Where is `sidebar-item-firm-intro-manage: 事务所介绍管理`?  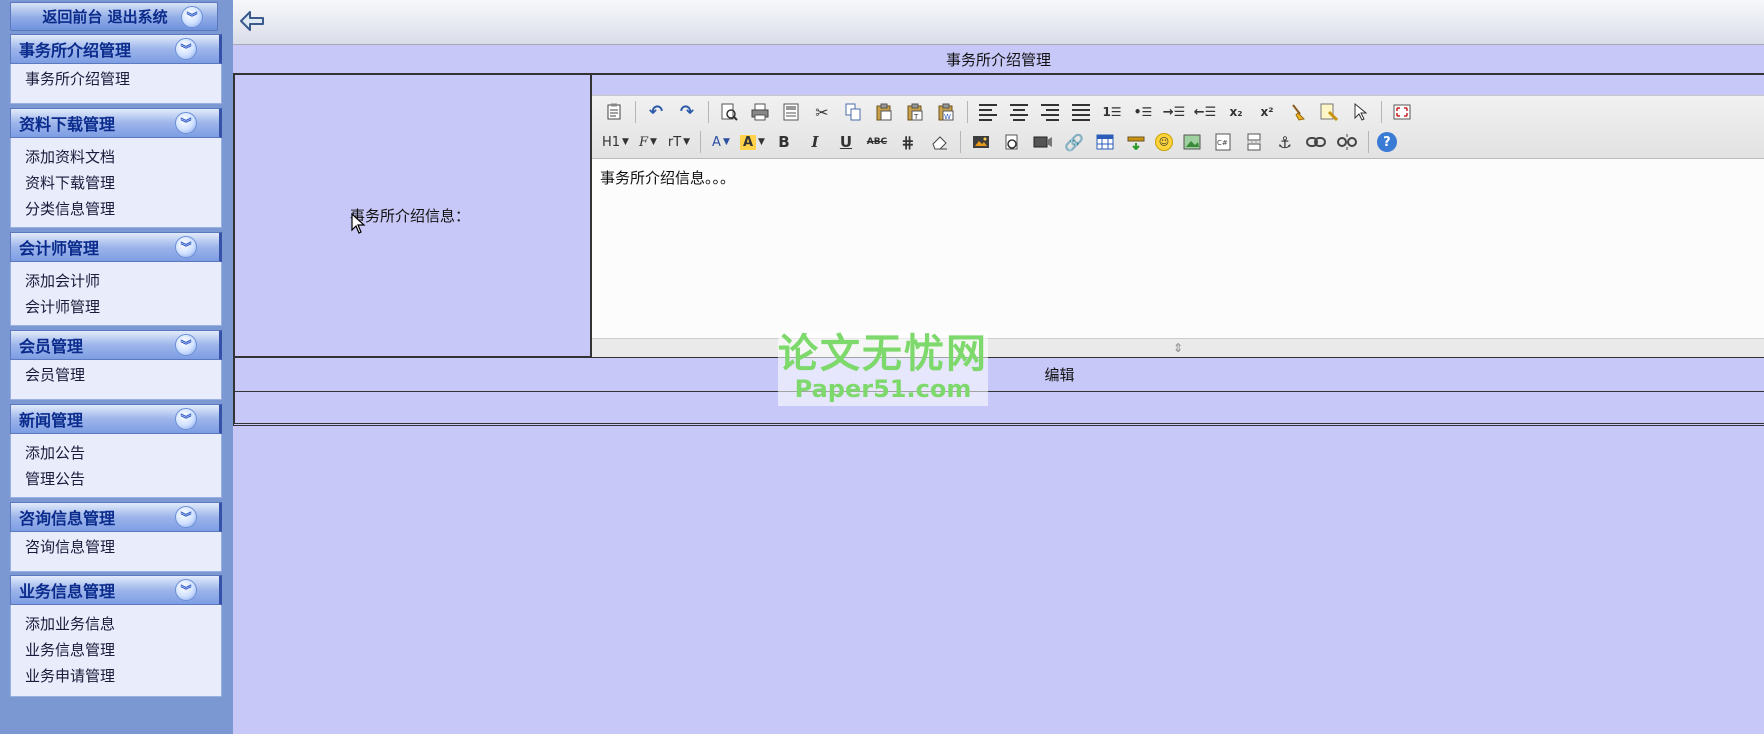 sidebar-item-firm-intro-manage: 事务所介绍管理 is located at coordinates (123, 79).